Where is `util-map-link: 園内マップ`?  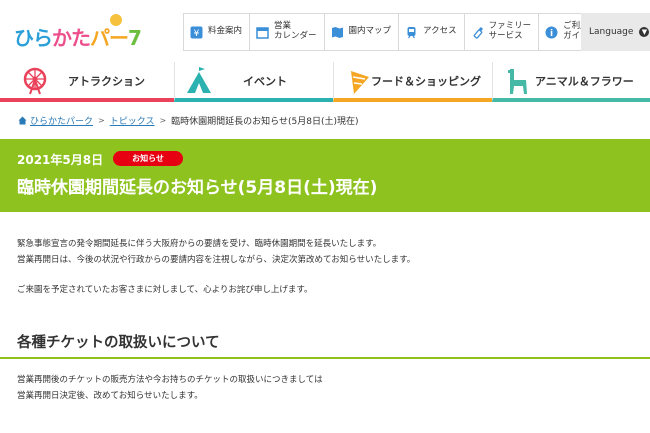
util-map-link: 園内マップ is located at coordinates (362, 32).